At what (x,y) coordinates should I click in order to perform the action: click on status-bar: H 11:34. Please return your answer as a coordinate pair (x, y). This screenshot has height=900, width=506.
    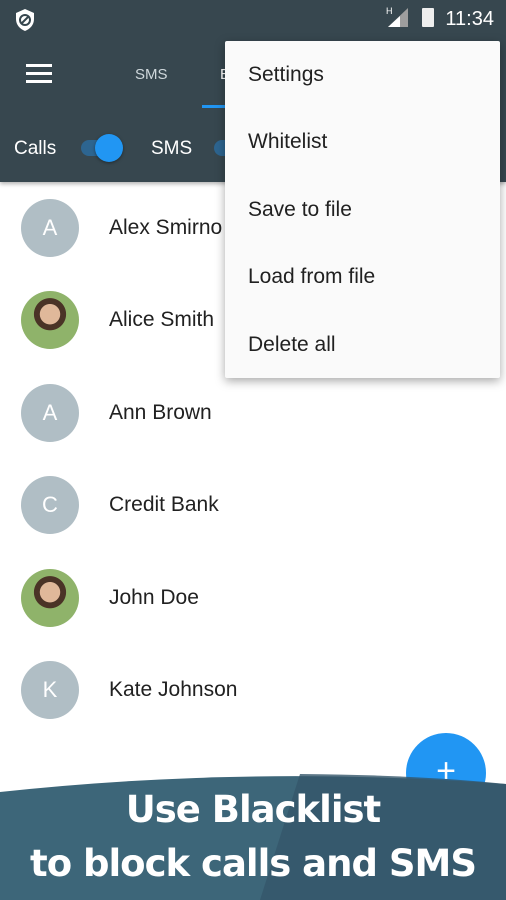
    Looking at the image, I should click on (253, 20).